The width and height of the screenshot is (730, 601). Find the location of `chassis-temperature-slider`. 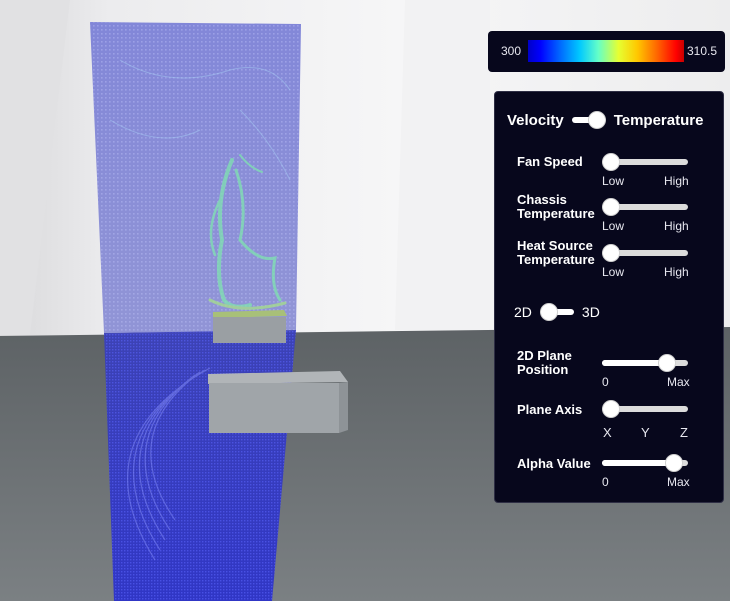

chassis-temperature-slider is located at coordinates (645, 207).